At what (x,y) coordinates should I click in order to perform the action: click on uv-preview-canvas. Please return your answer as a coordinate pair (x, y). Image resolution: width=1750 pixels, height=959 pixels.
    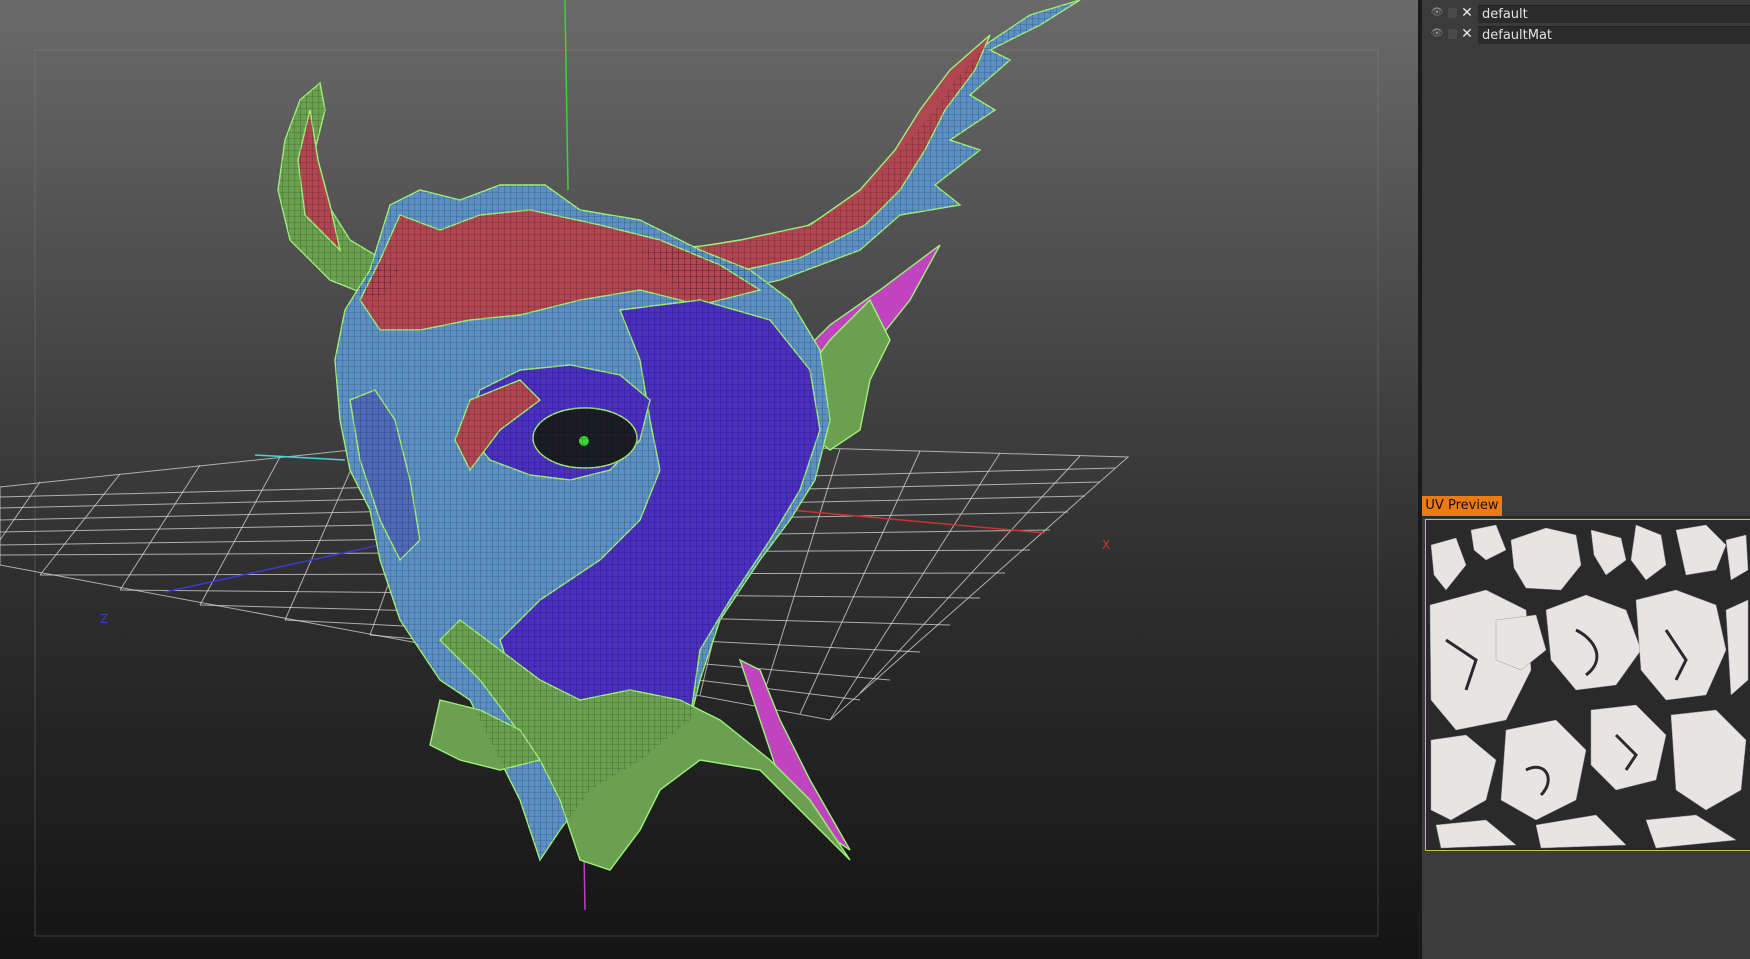
    Looking at the image, I should click on (1587, 685).